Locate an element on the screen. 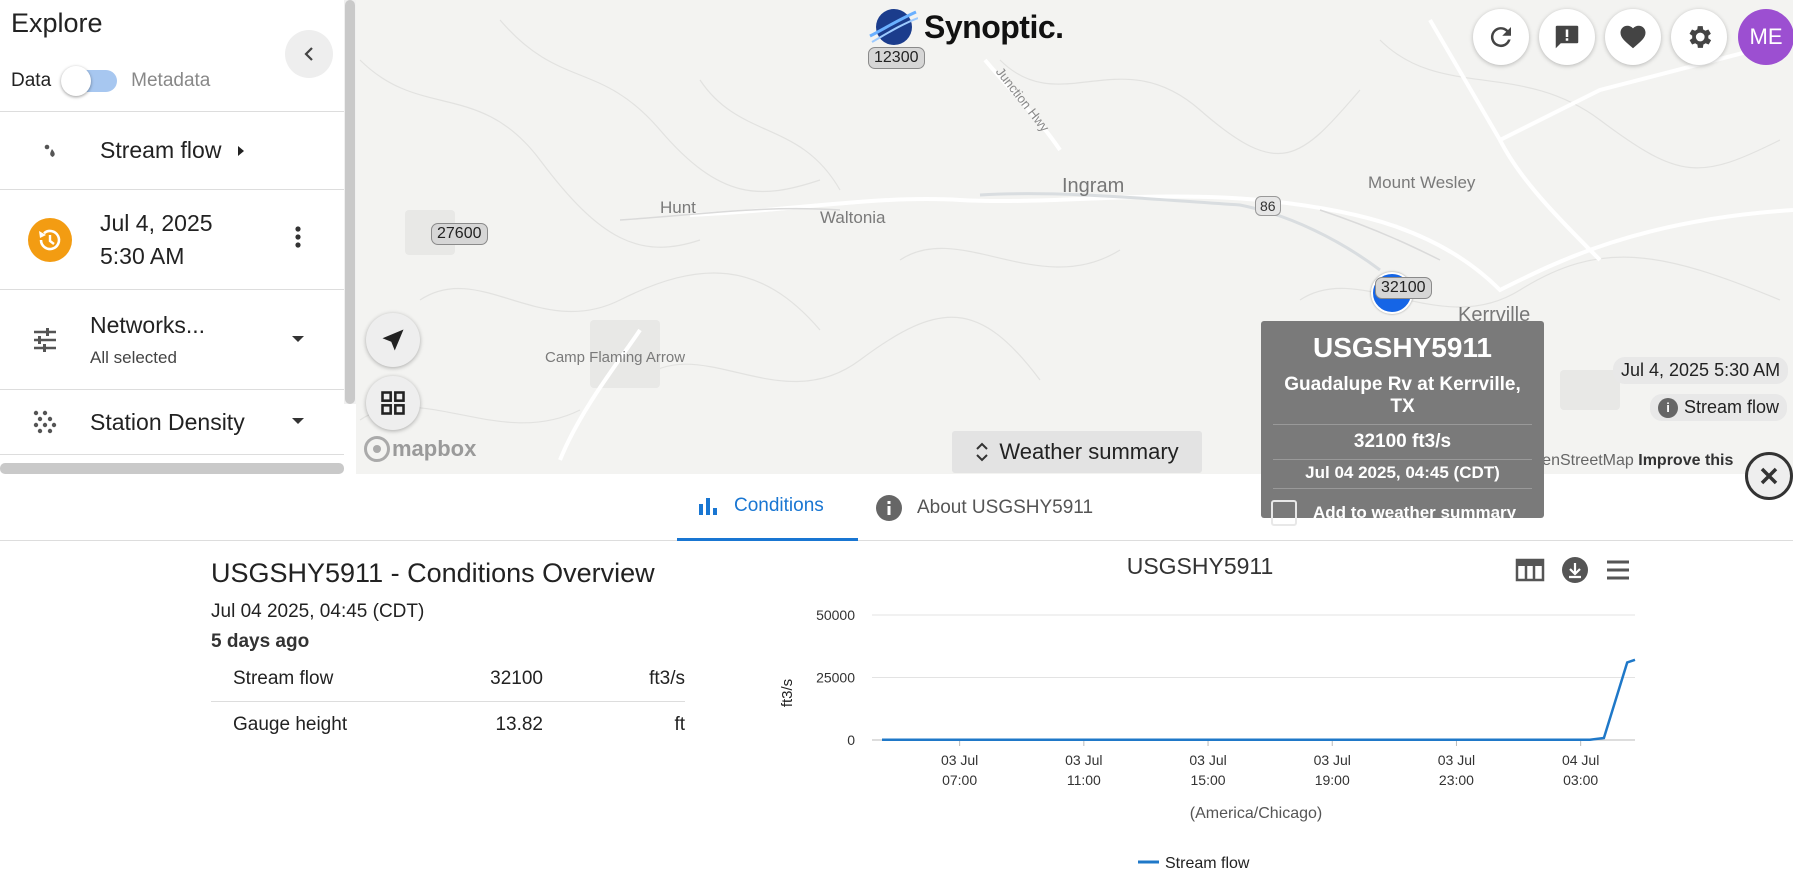 The width and height of the screenshot is (1793, 892). variable-chip-label: Stream flow is located at coordinates (1732, 407).